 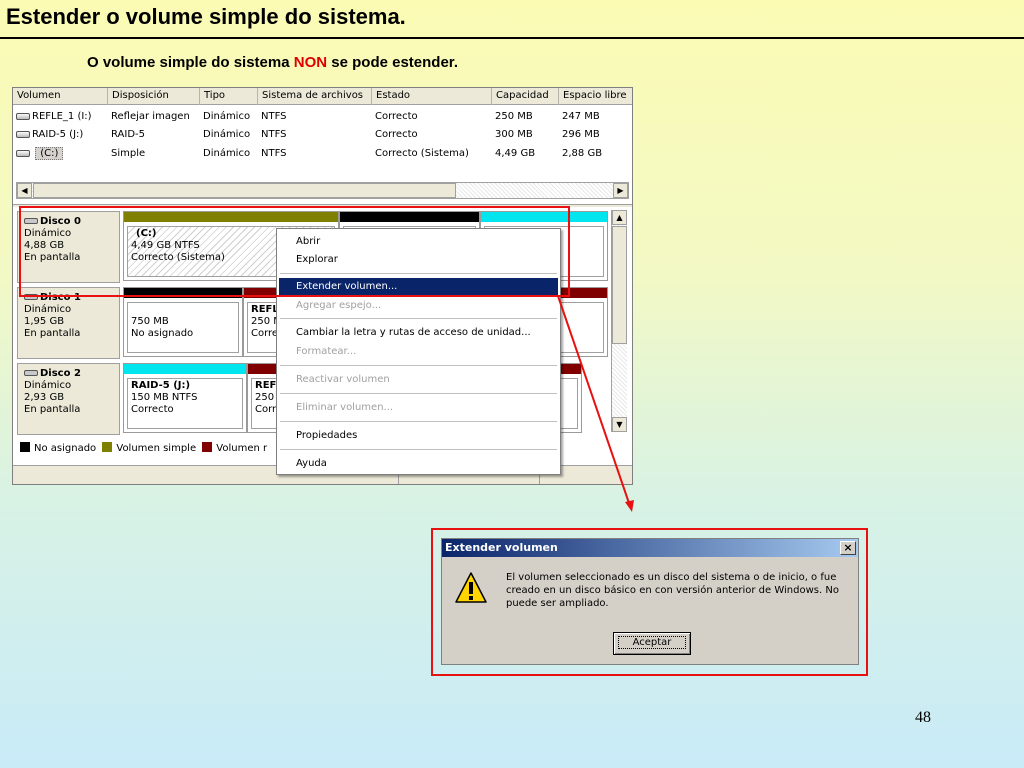 What do you see at coordinates (152, 409) in the screenshot?
I see `partition-status: Correcto` at bounding box center [152, 409].